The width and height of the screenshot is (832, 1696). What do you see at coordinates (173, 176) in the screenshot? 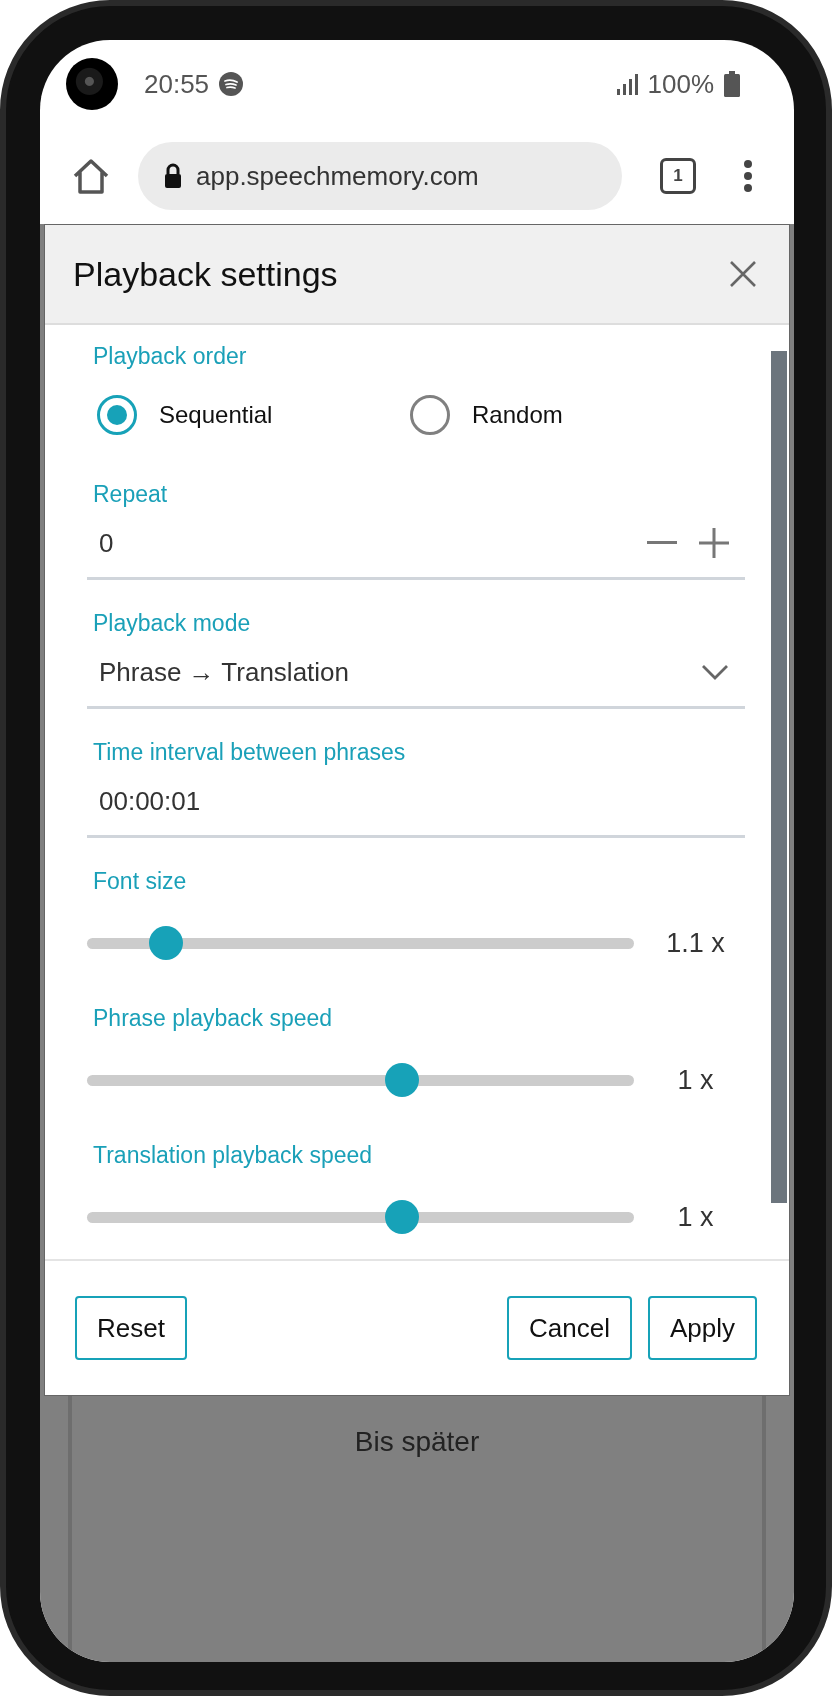
I see `lock-icon` at bounding box center [173, 176].